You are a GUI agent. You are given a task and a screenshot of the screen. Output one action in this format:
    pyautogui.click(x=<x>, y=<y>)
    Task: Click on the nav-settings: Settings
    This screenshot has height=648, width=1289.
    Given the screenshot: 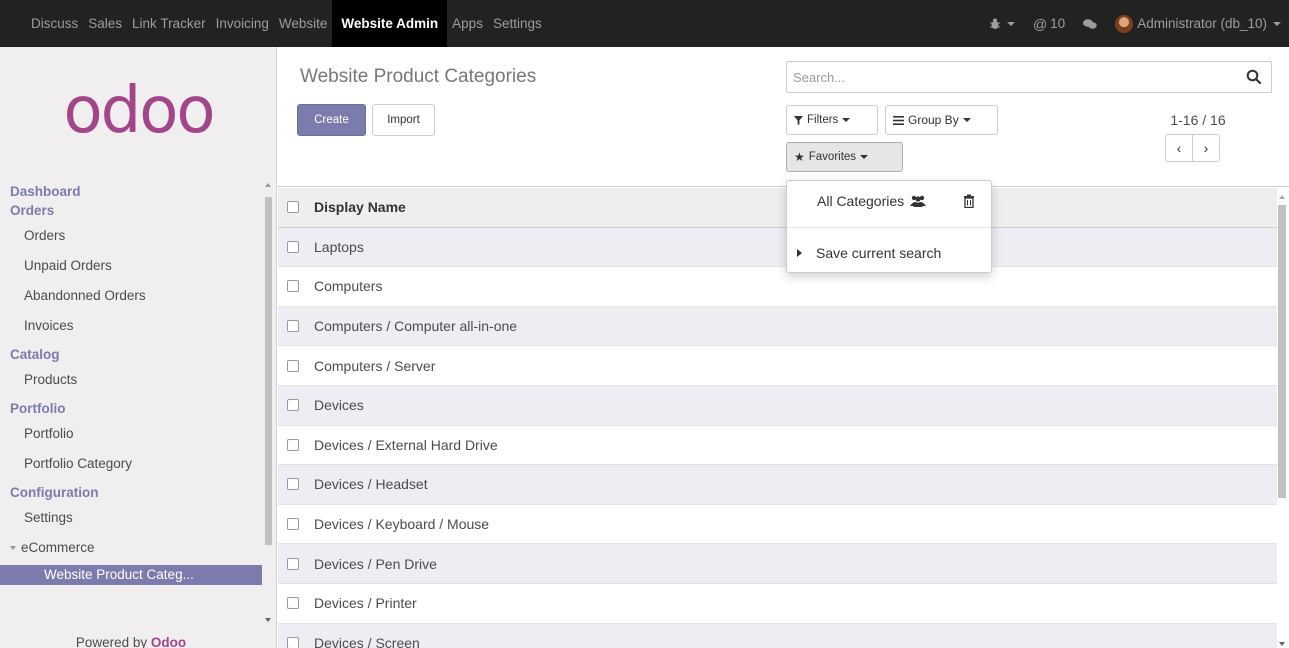 What is the action you would take?
    pyautogui.click(x=517, y=23)
    